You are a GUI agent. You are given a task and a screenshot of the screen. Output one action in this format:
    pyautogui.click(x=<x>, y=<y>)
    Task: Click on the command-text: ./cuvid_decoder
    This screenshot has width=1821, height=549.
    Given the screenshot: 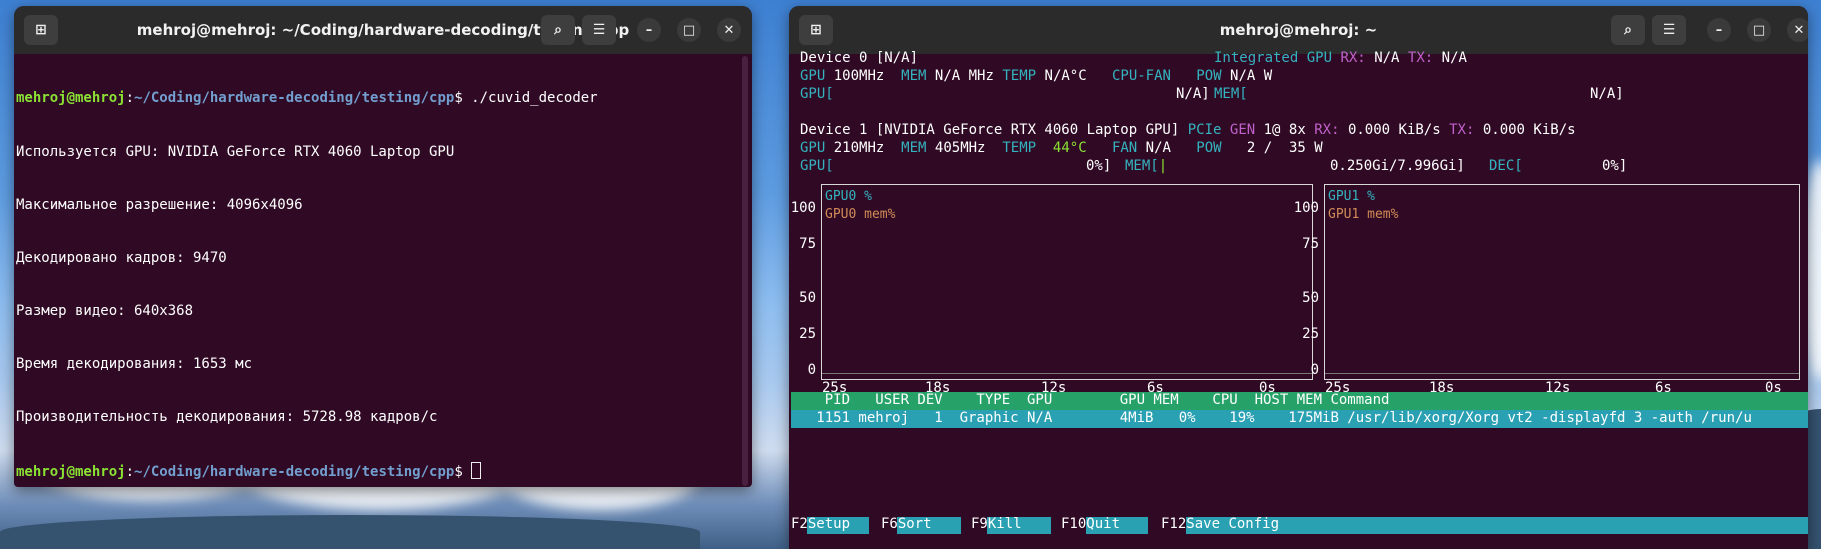 What is the action you would take?
    pyautogui.click(x=534, y=98)
    